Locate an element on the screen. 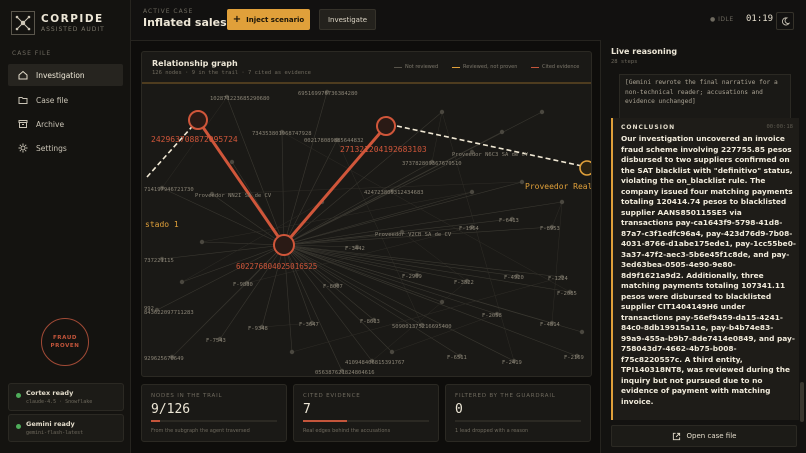  hub-node is located at coordinates (284, 245).